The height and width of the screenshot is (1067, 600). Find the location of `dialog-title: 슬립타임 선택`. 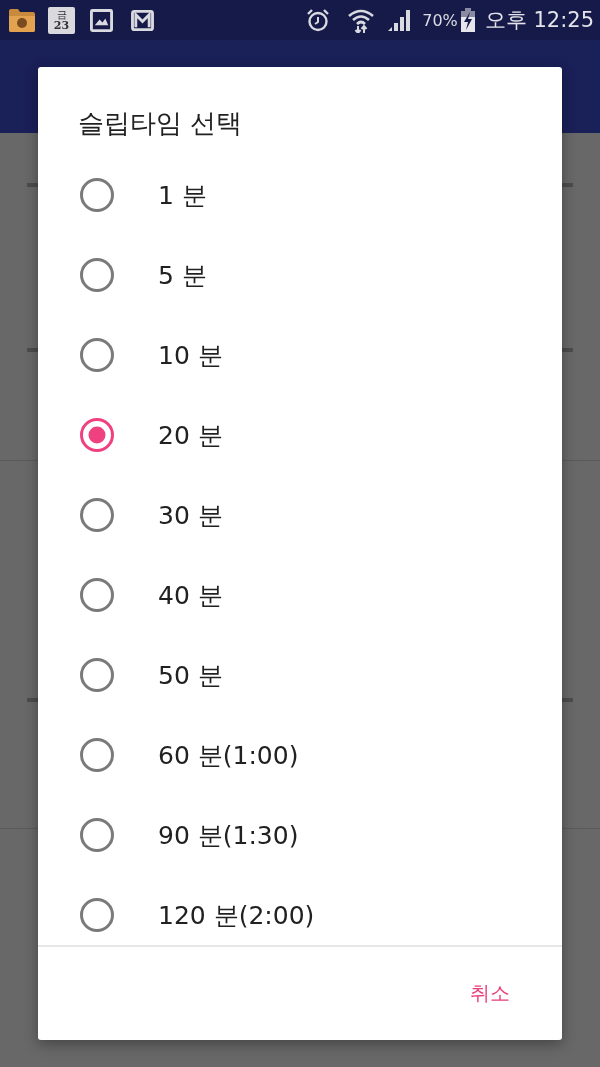

dialog-title: 슬립타임 선택 is located at coordinates (160, 123).